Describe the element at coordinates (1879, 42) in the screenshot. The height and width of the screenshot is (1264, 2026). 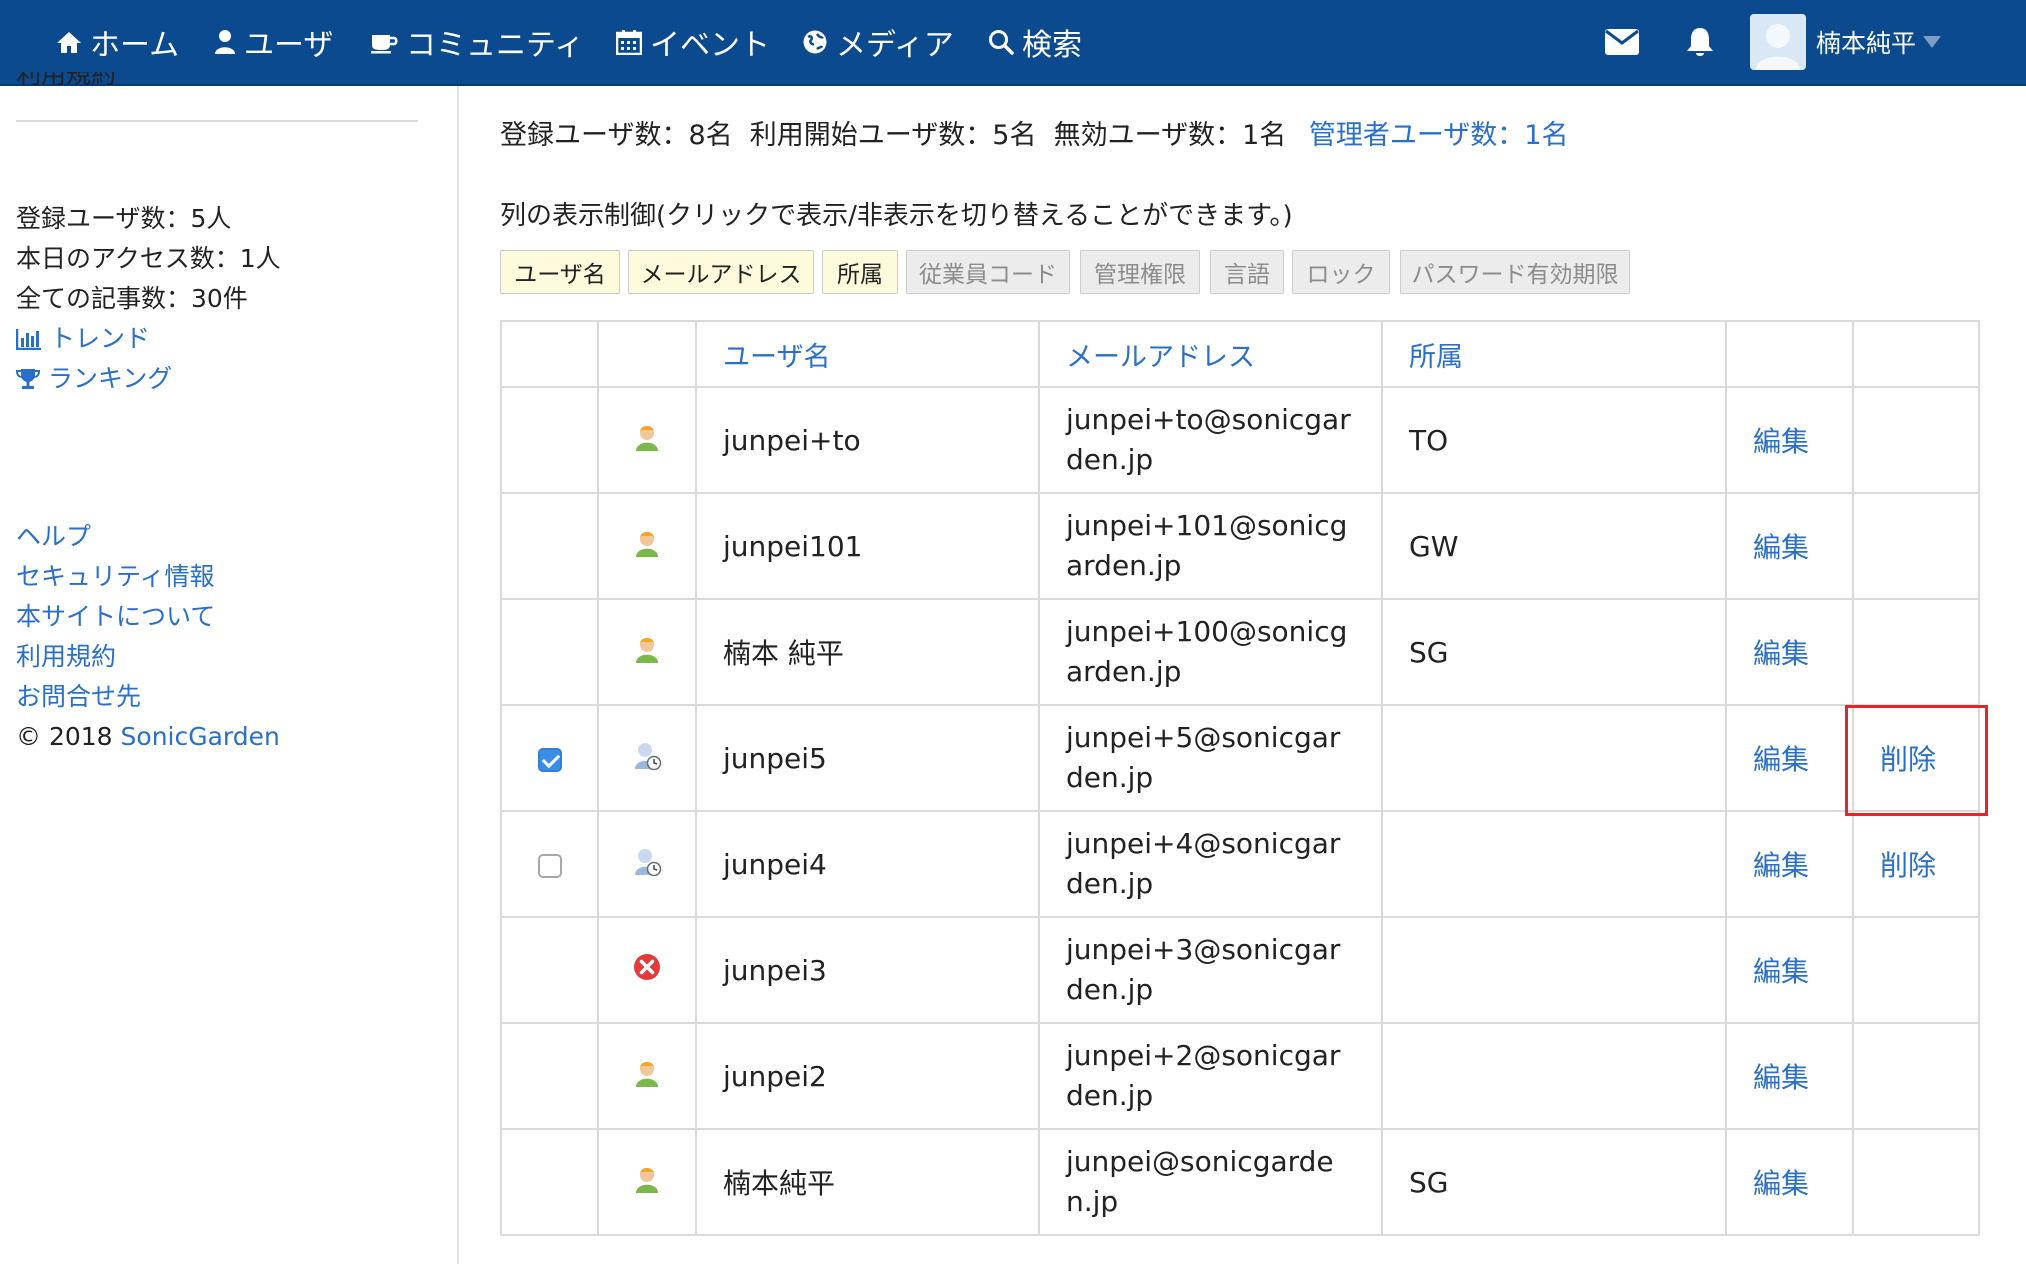
I see `user-menu: 楠本純平` at that location.